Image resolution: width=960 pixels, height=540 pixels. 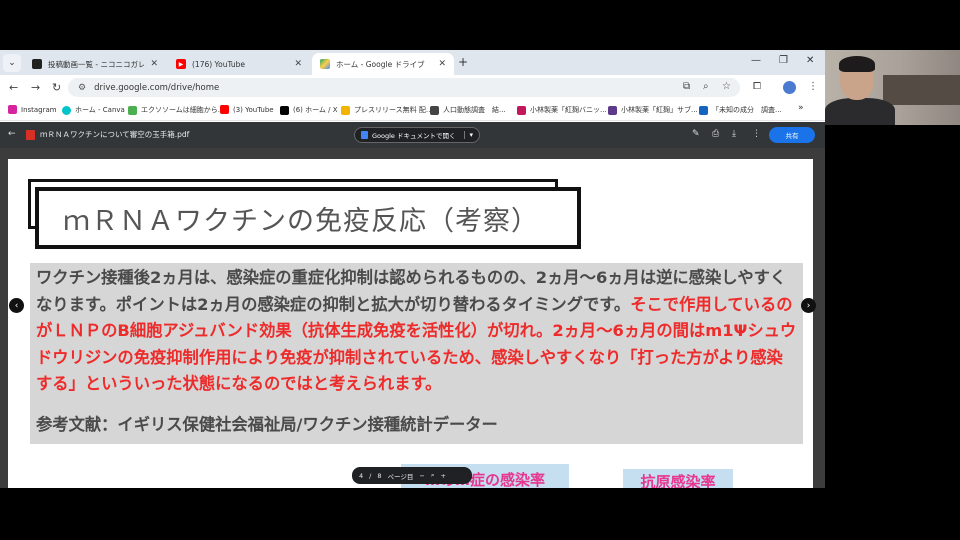 I want to click on zoom-in-icon: +, so click(x=442, y=476).